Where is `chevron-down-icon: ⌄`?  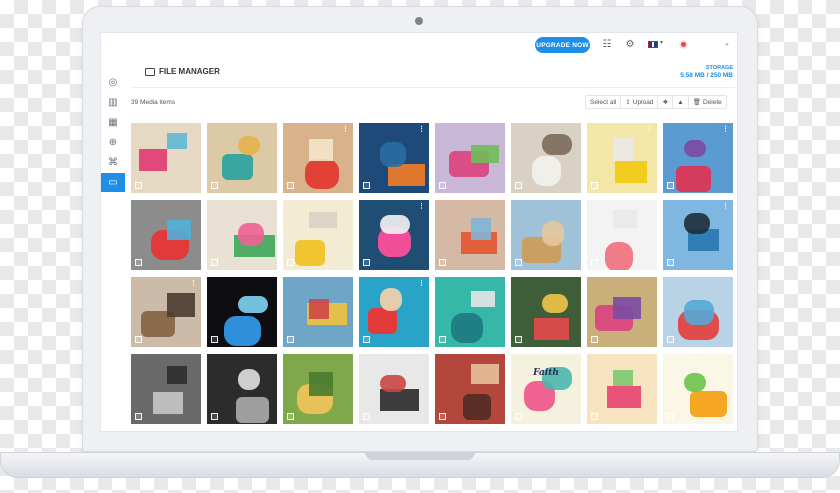
chevron-down-icon: ⌄ is located at coordinates (727, 43).